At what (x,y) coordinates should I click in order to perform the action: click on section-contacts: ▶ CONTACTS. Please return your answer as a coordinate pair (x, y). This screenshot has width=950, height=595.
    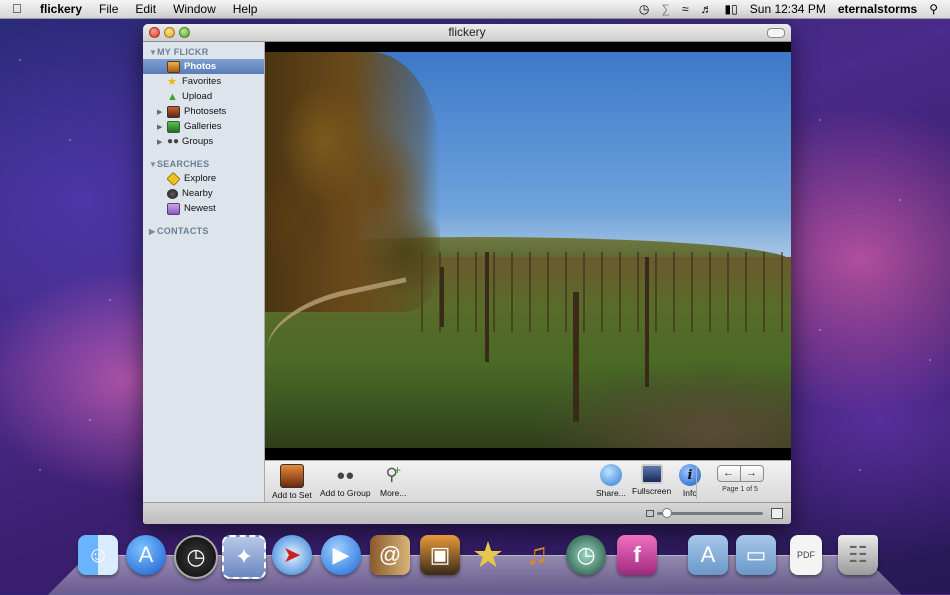
    Looking at the image, I should click on (203, 229).